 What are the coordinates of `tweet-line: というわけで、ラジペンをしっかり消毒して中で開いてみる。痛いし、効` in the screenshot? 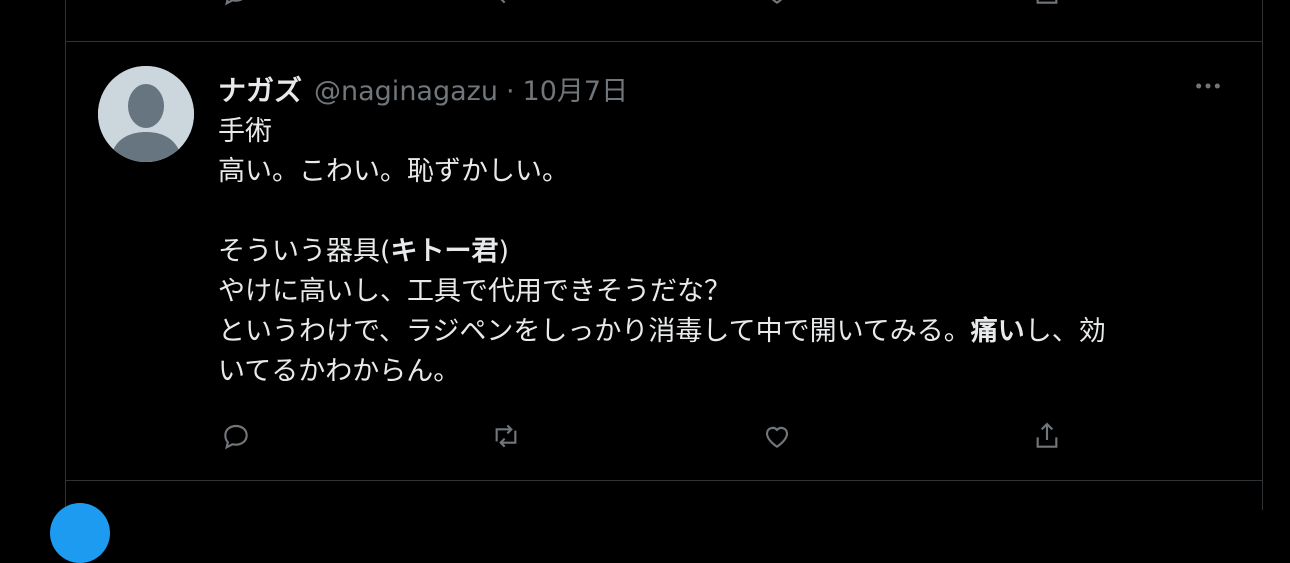 It's located at (718, 332).